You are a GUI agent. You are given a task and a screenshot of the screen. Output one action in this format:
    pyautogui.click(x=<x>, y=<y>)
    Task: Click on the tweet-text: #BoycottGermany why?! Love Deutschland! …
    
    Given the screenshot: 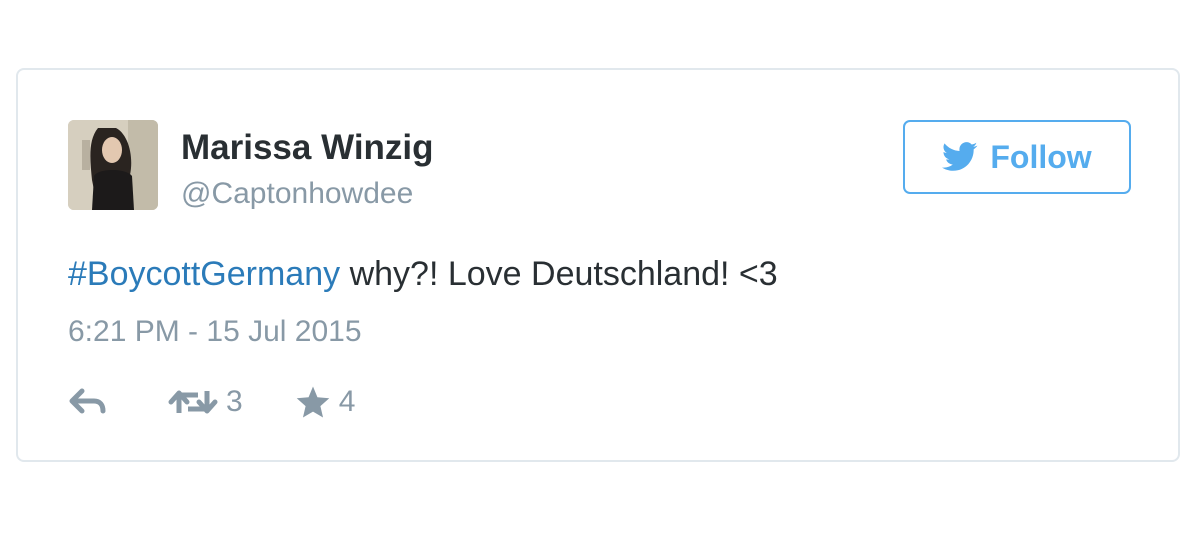 What is the action you would take?
    pyautogui.click(x=423, y=274)
    